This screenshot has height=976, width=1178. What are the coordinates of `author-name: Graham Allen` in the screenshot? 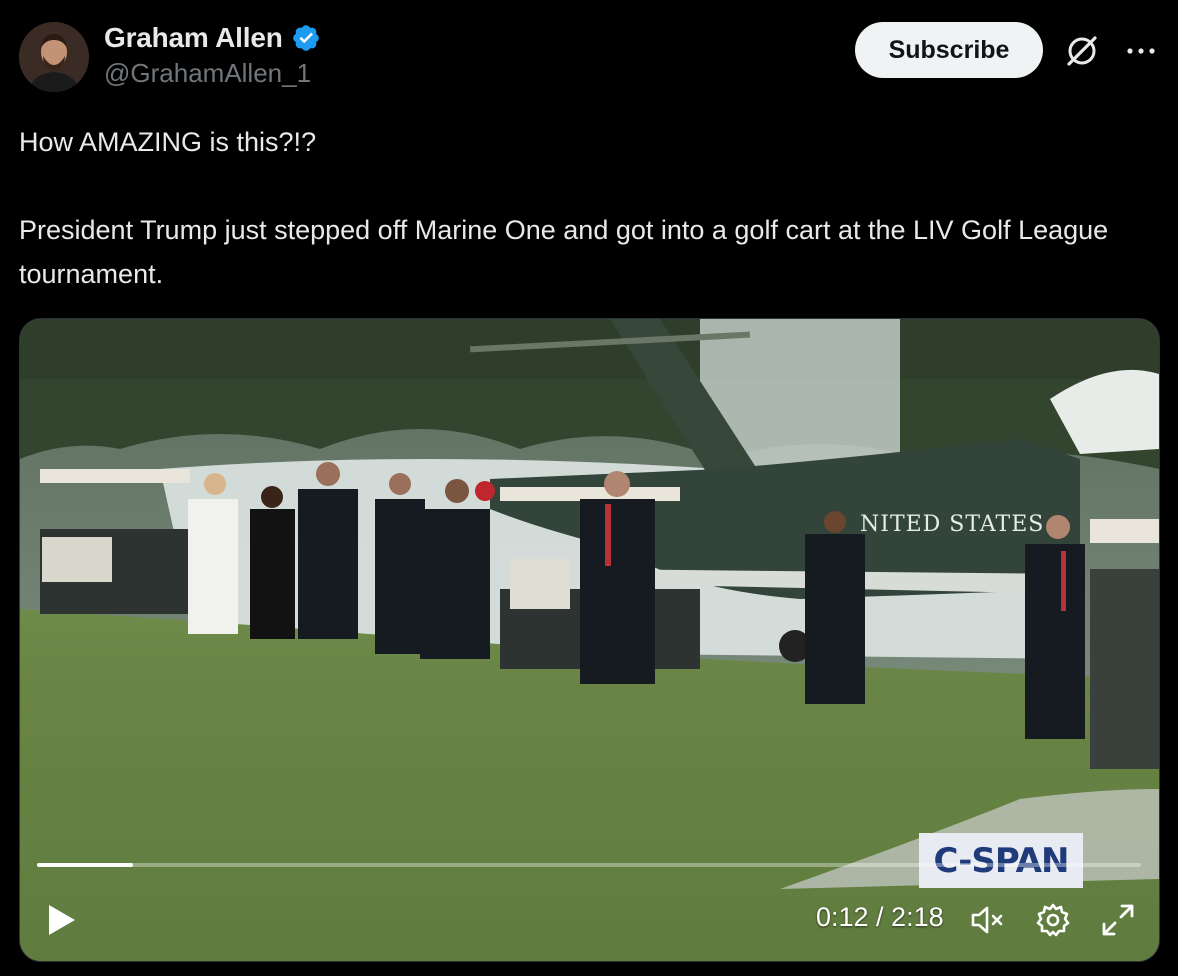 It's located at (193, 38).